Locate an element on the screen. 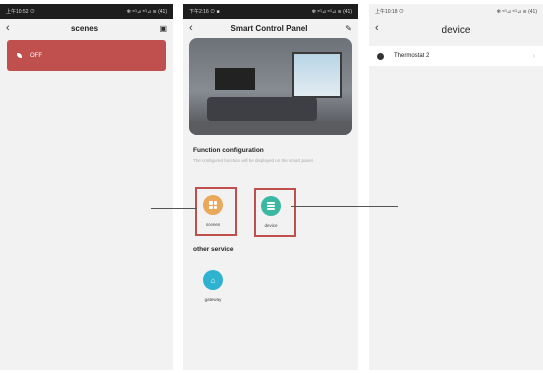 The width and height of the screenshot is (543, 373). connector-line-scenes is located at coordinates (174, 208).